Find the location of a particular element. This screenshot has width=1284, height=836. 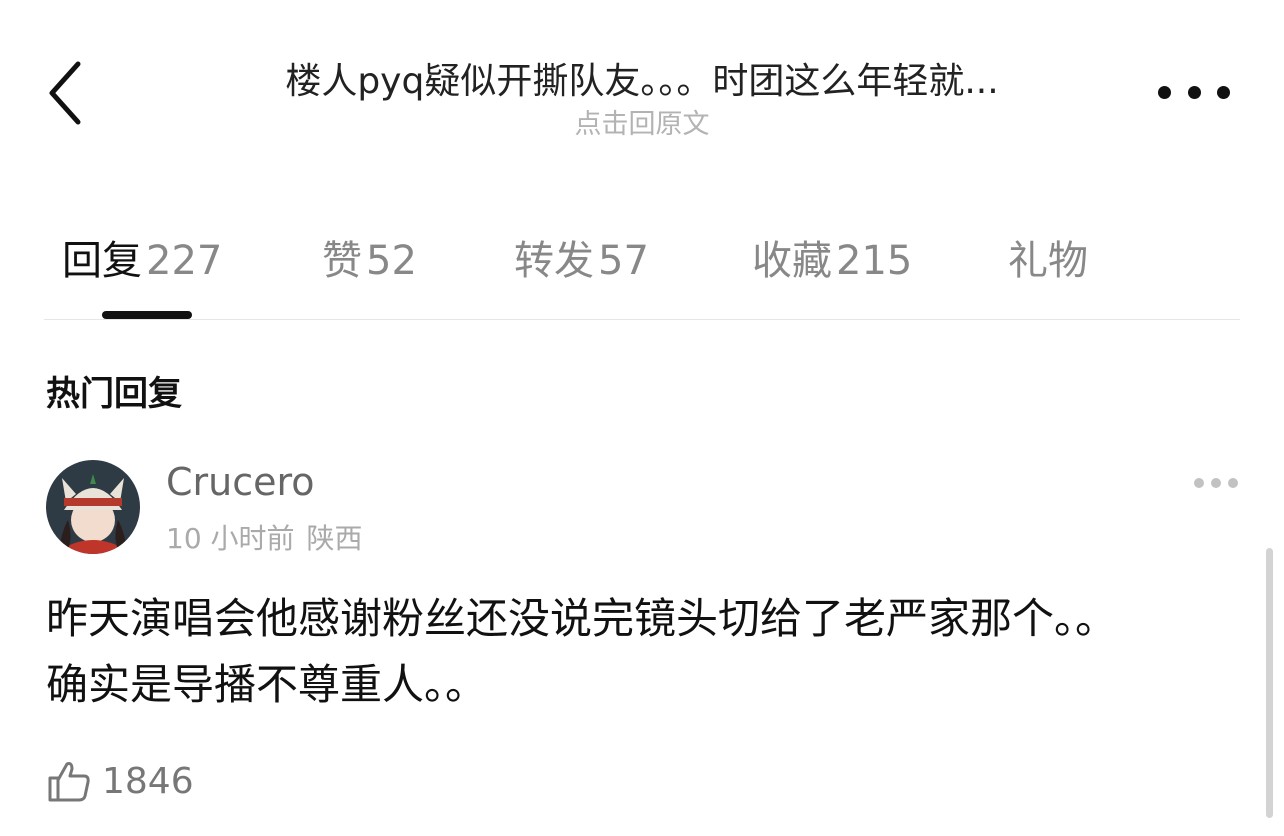

user-avatar-image is located at coordinates (93, 507).